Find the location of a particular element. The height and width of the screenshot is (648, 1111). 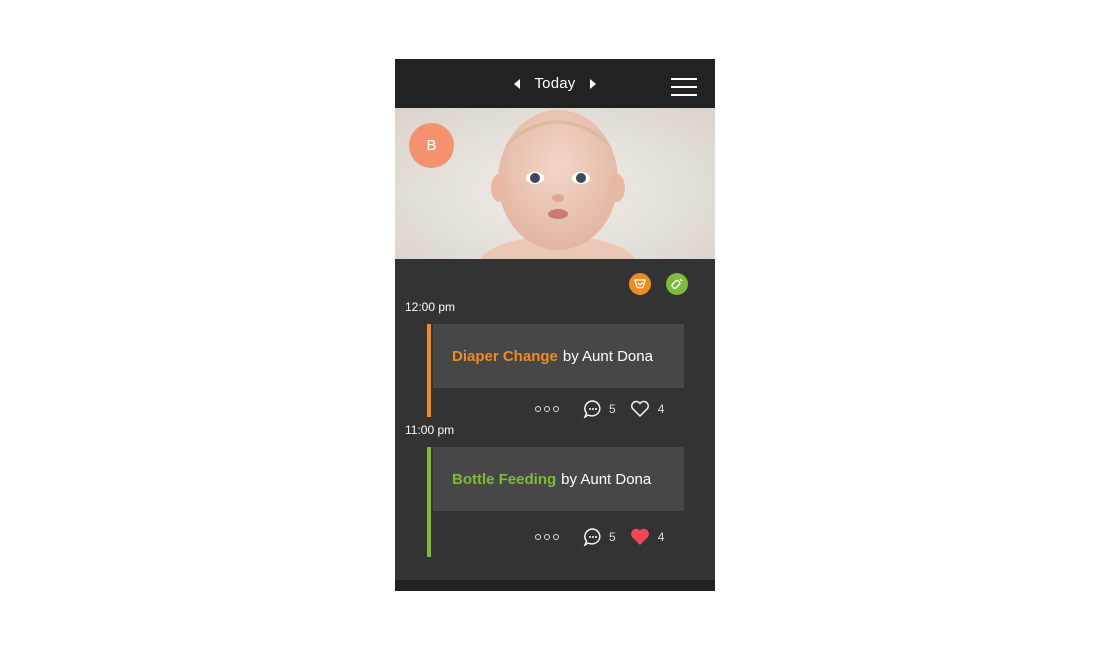

heart-outline-icon is located at coordinates (640, 409).